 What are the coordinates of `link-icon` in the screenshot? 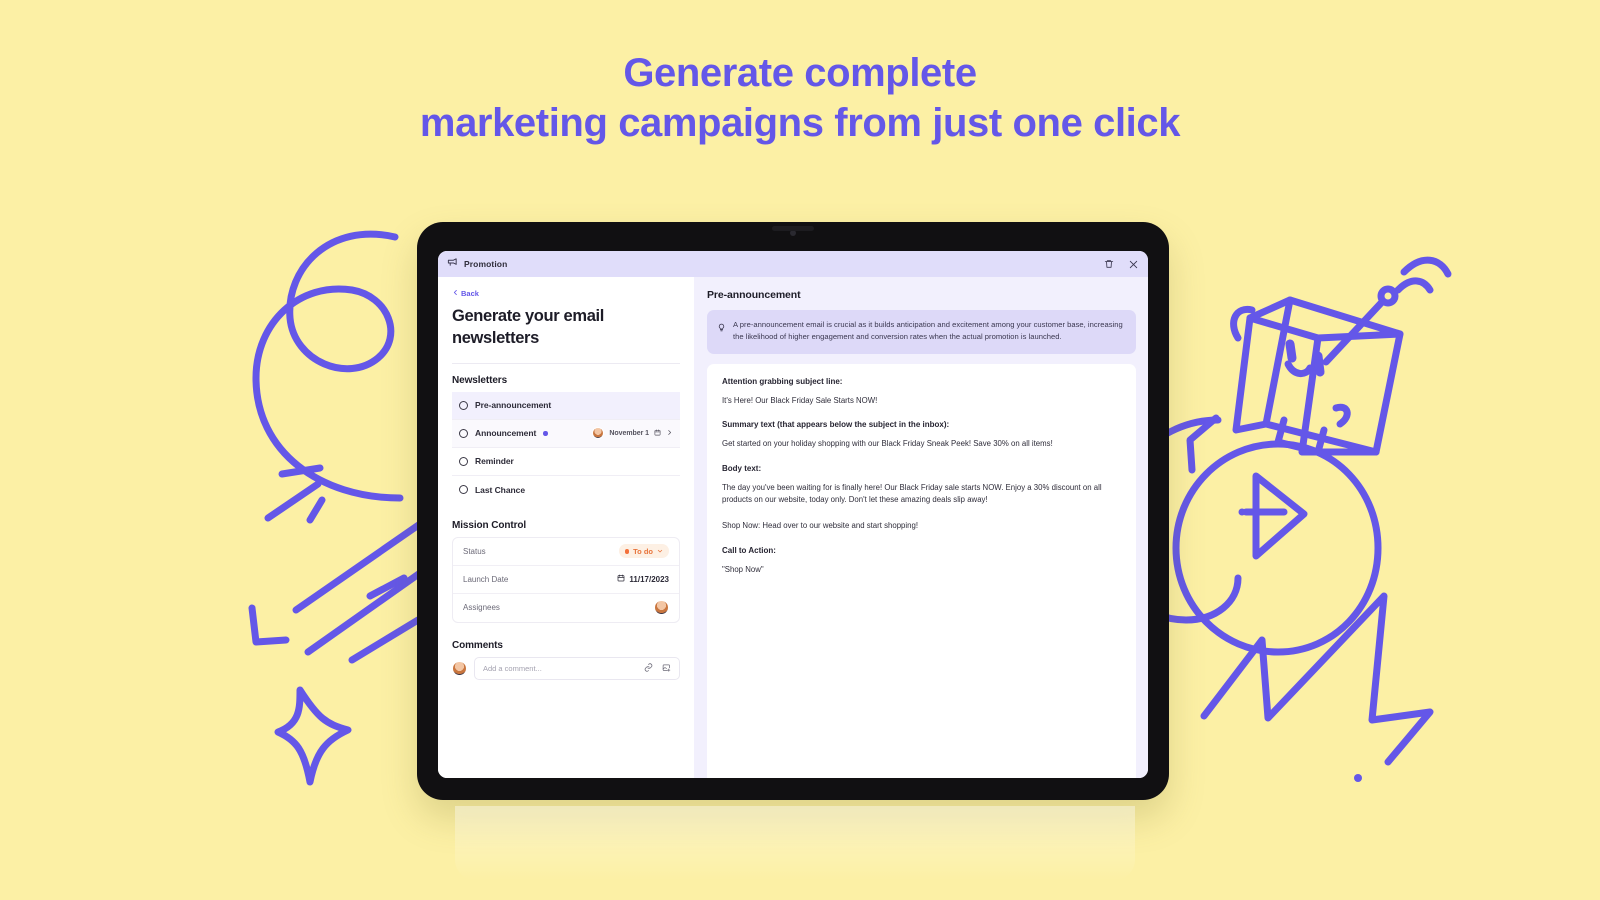 It's located at (648, 668).